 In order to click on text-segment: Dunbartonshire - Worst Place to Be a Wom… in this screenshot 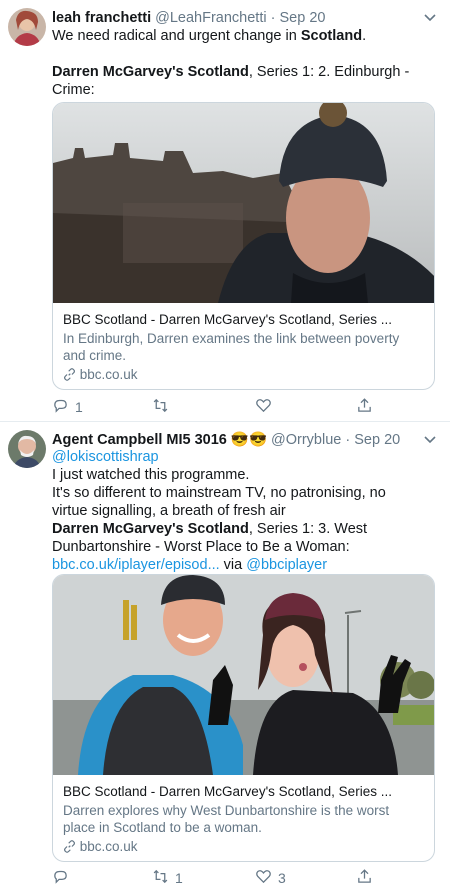, I will do `click(201, 547)`.